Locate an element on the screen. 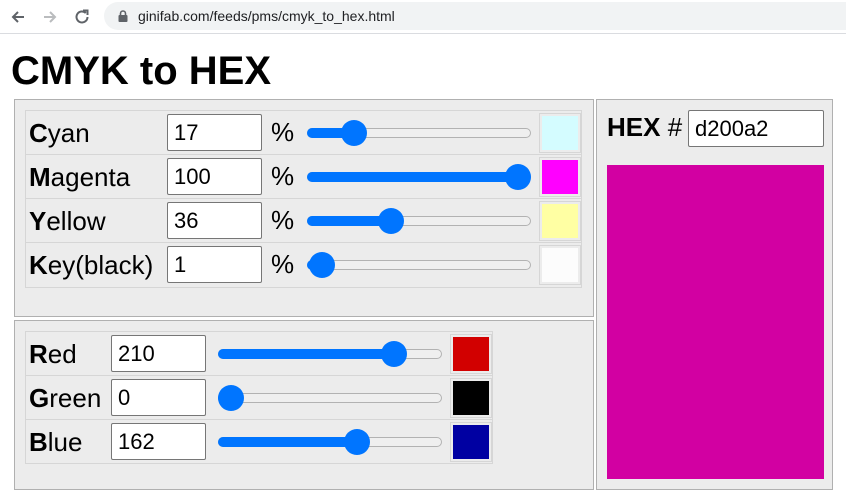 This screenshot has width=846, height=499. cmyk-row-label: Yellow is located at coordinates (67, 221).